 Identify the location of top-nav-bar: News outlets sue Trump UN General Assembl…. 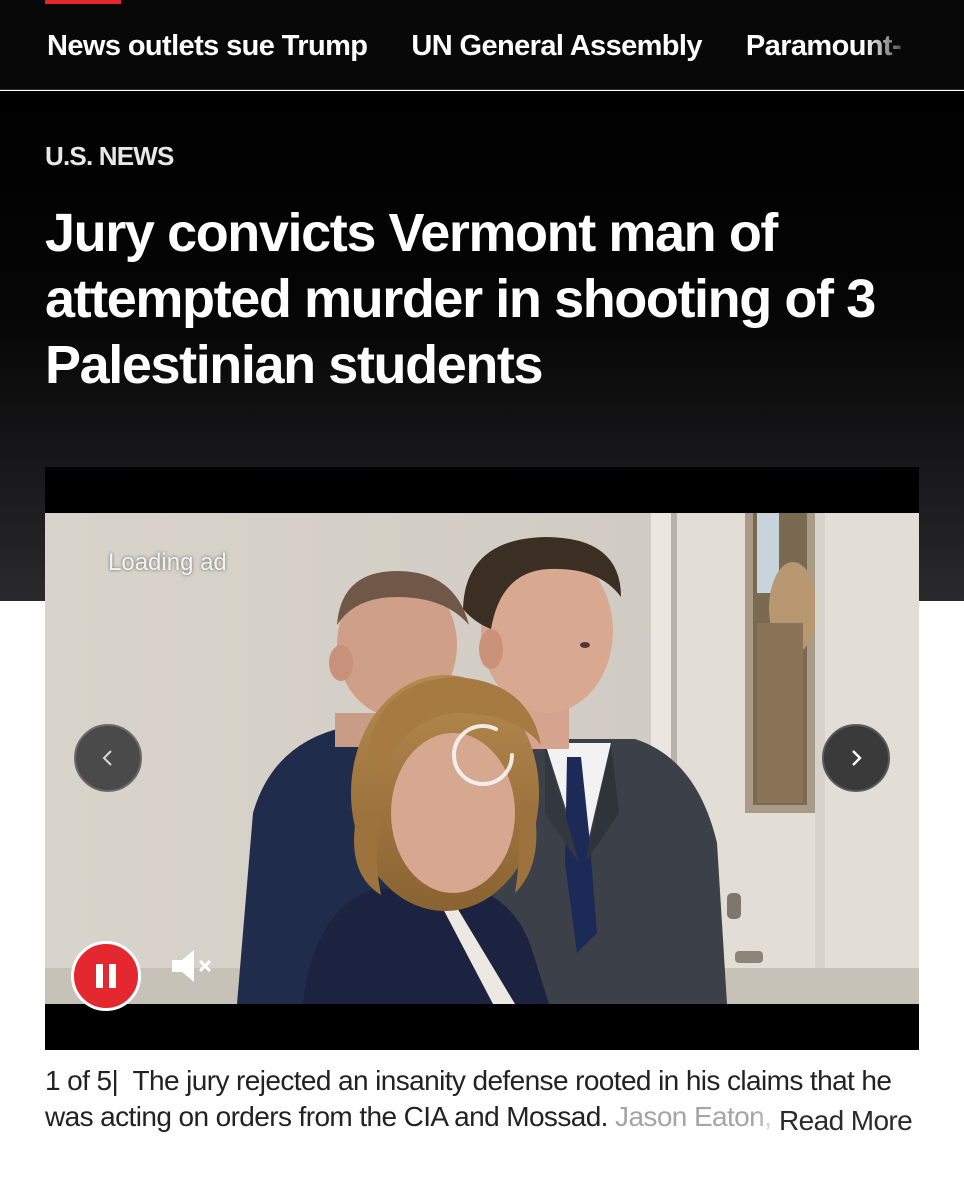
(482, 45).